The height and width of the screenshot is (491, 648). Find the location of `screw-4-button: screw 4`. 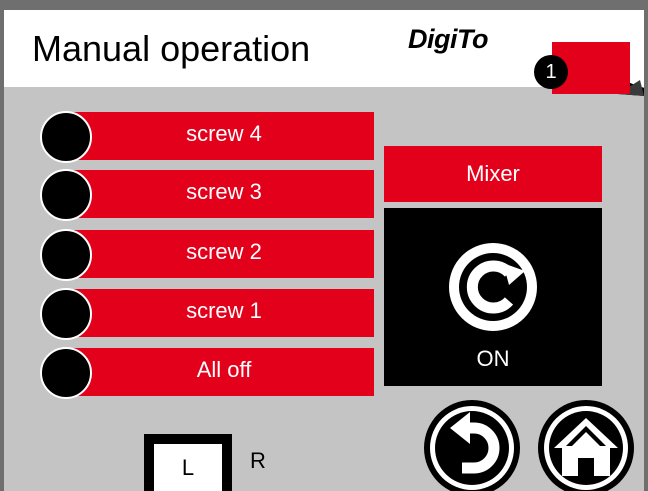

screw-4-button: screw 4 is located at coordinates (207, 137).